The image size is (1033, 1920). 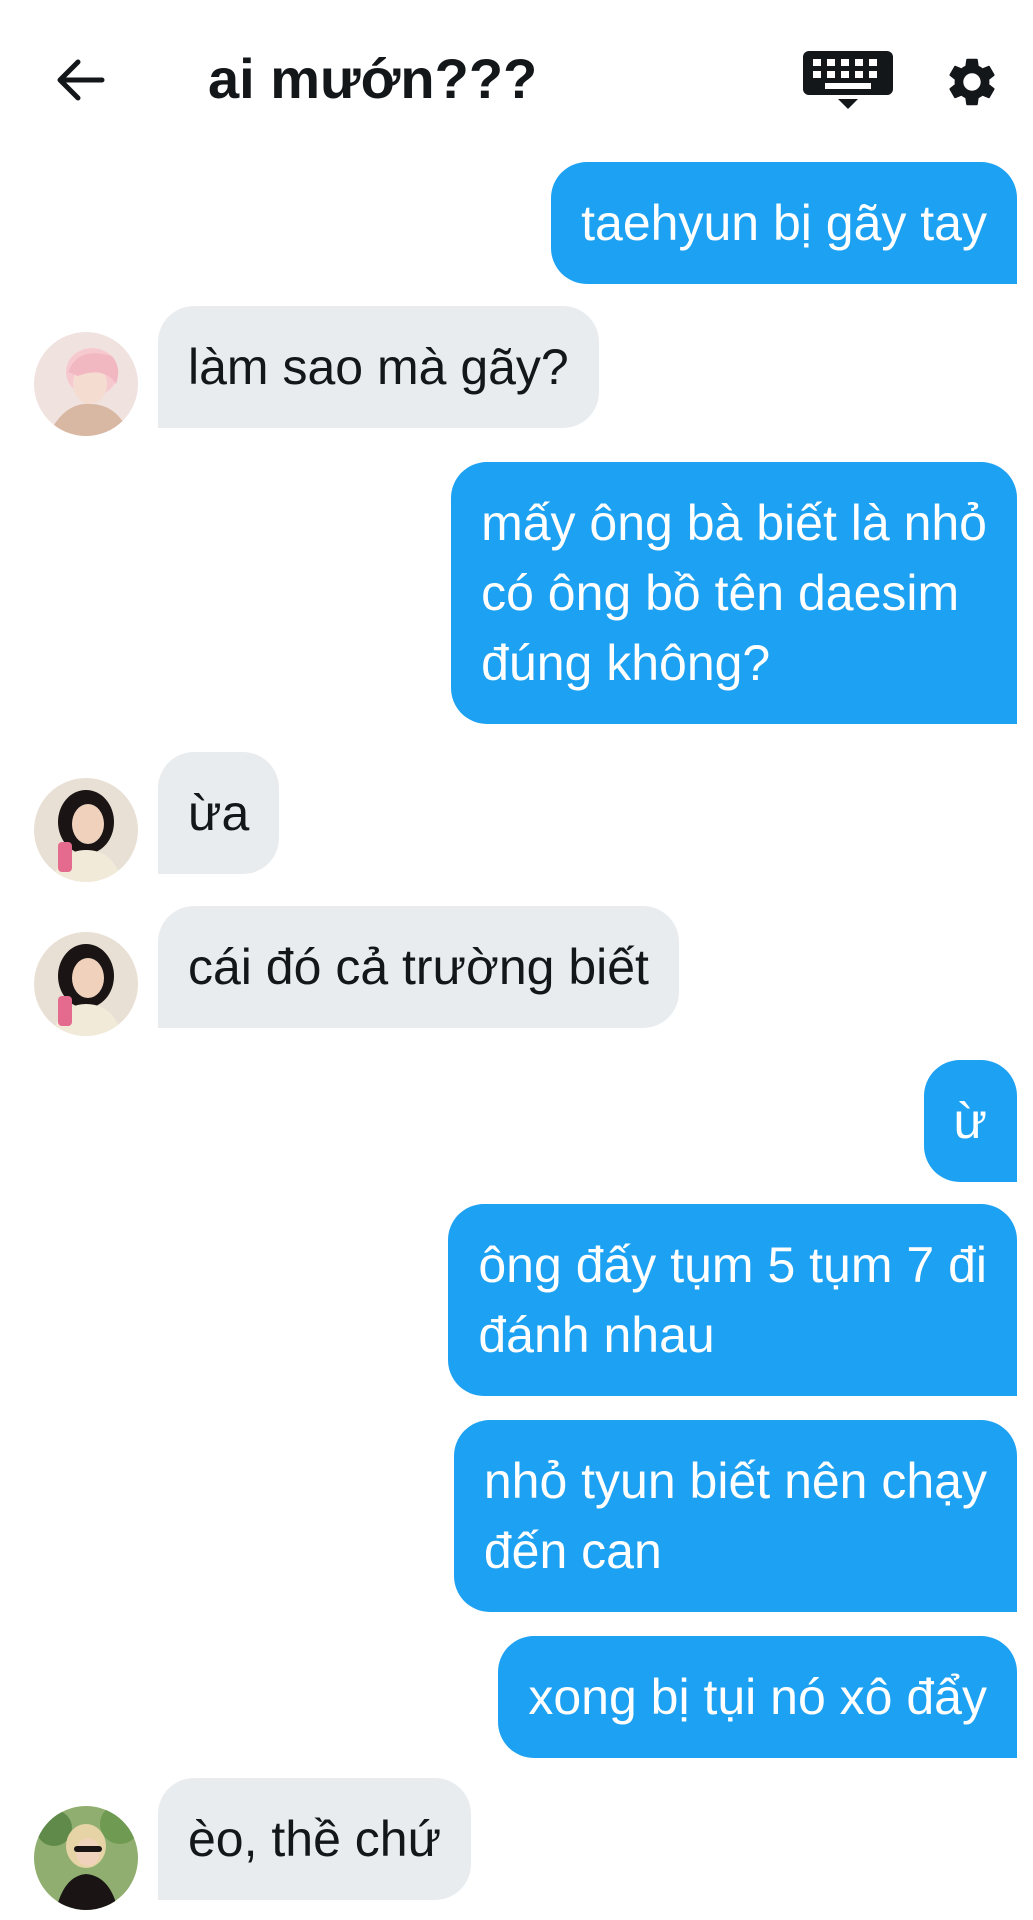 I want to click on message-text: cái đó cả trường biết, so click(x=418, y=967).